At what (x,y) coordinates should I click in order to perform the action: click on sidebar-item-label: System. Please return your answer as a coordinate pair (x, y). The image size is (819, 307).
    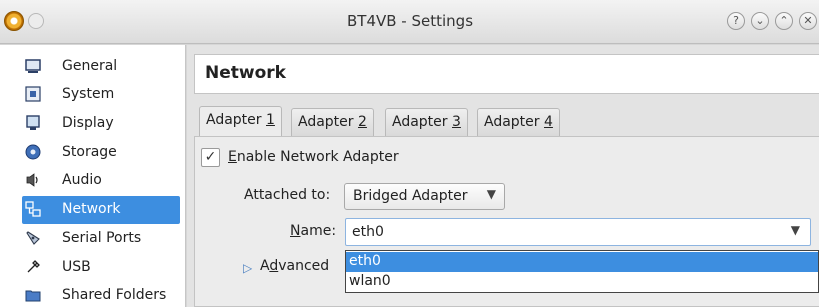
    Looking at the image, I should click on (88, 94).